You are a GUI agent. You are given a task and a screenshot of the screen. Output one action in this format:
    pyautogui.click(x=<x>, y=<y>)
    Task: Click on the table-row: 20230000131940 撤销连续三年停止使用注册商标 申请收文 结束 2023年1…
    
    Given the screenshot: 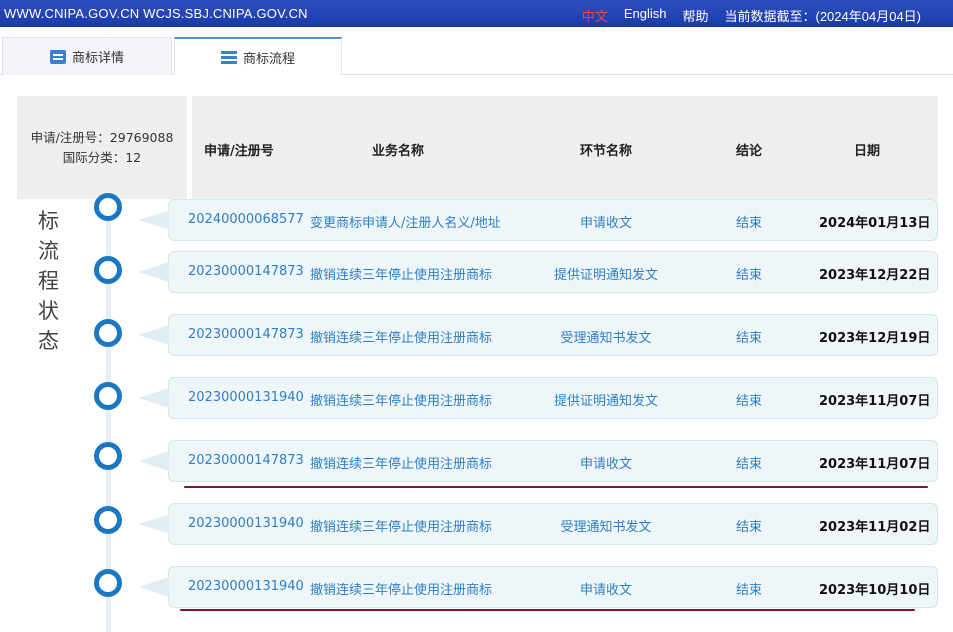 What is the action you would take?
    pyautogui.click(x=538, y=587)
    